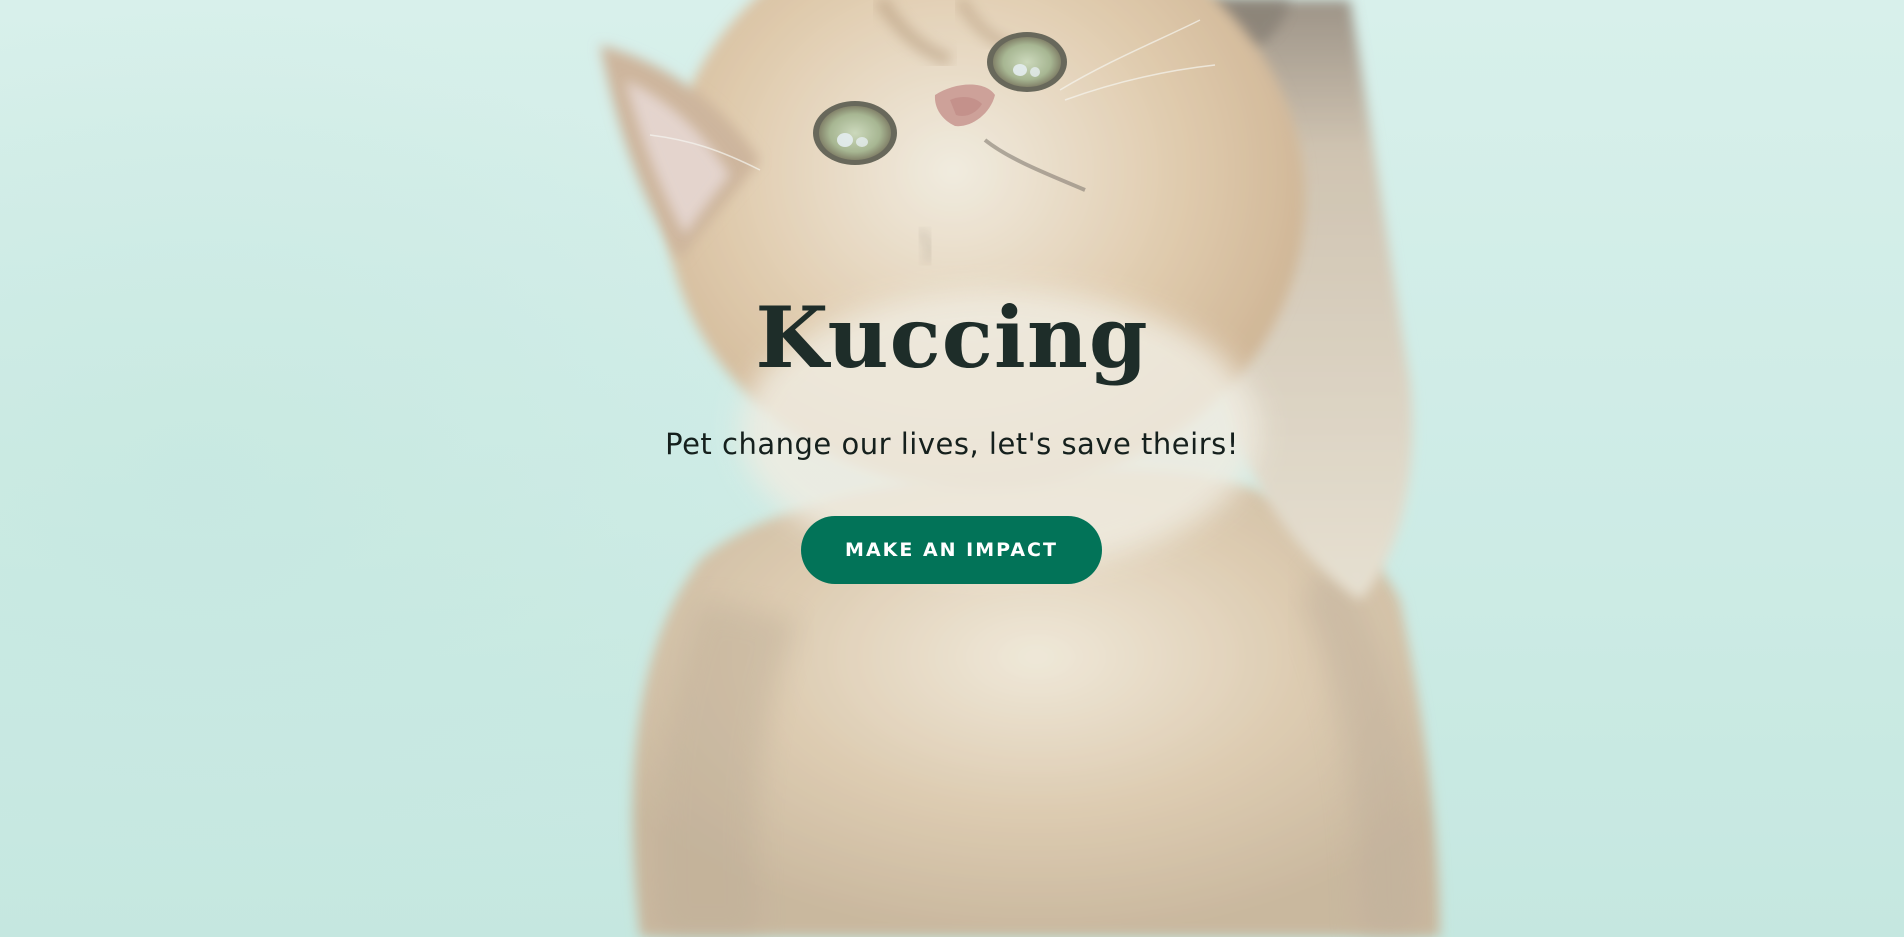 The width and height of the screenshot is (1904, 937). What do you see at coordinates (952, 337) in the screenshot?
I see `hero-title: Kuccing` at bounding box center [952, 337].